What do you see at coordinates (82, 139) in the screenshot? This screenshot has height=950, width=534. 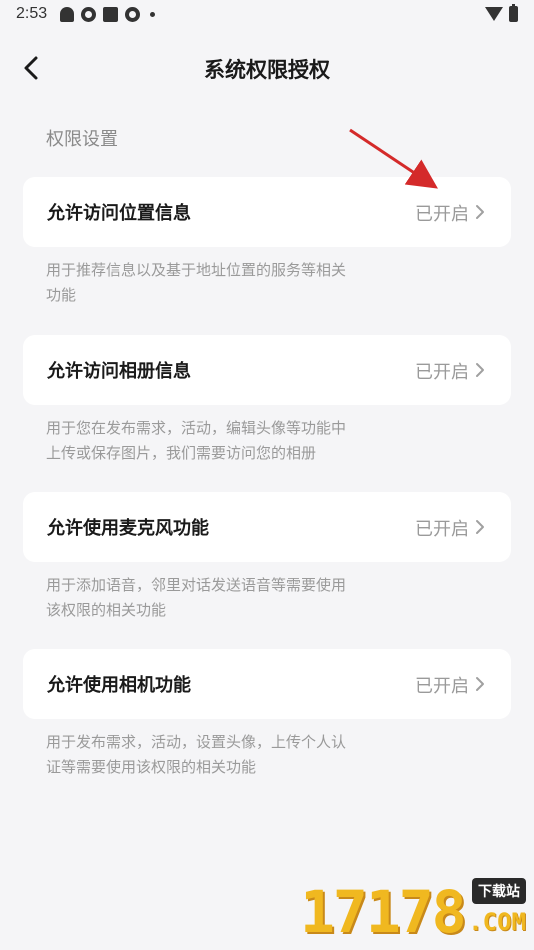 I see `section-title: 权限设置` at bounding box center [82, 139].